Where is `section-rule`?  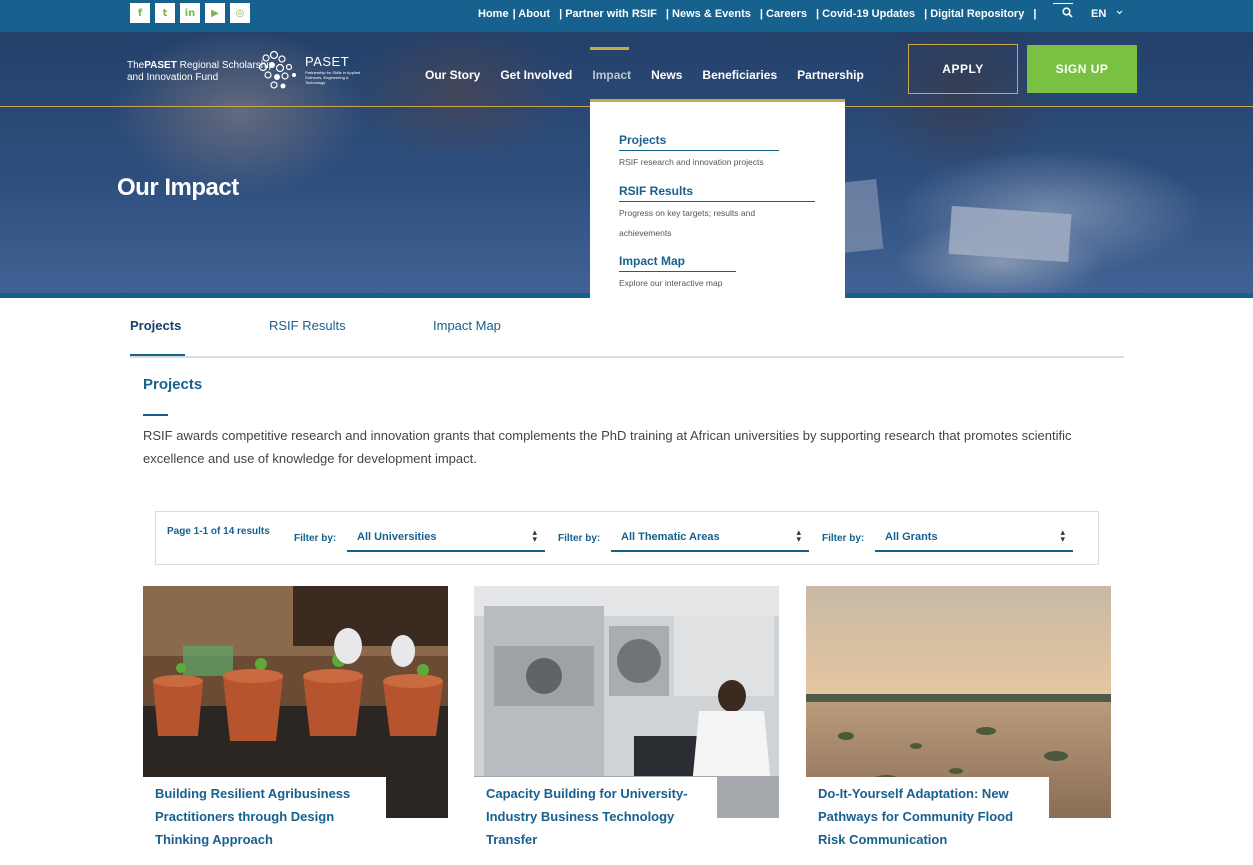 section-rule is located at coordinates (155, 415).